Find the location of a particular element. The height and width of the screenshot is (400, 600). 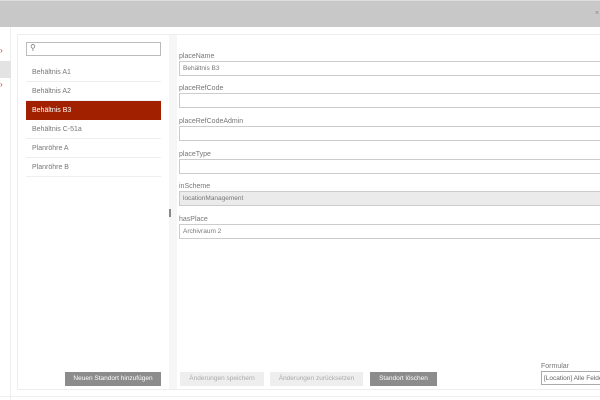

field-label-hasplace: hasPlace is located at coordinates (193, 219).